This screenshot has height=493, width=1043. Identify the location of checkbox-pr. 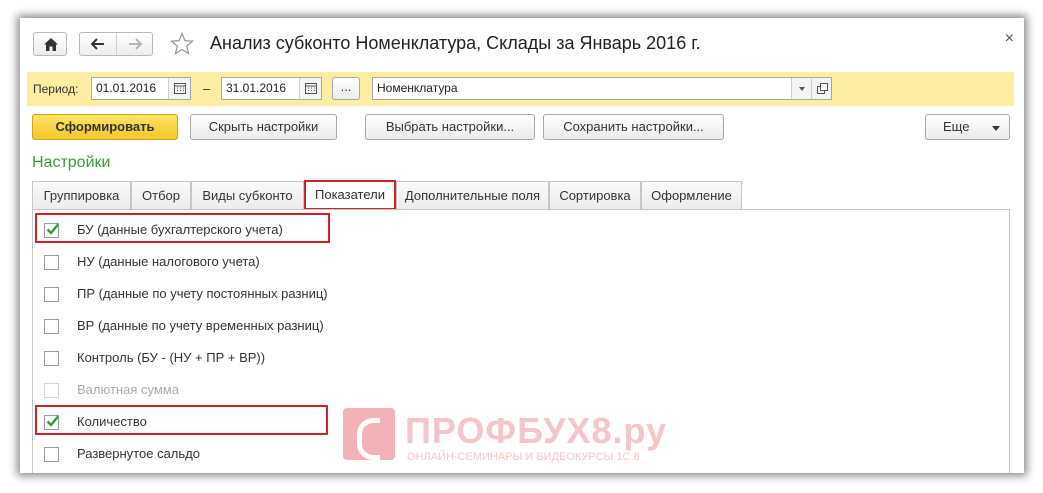
(51, 294).